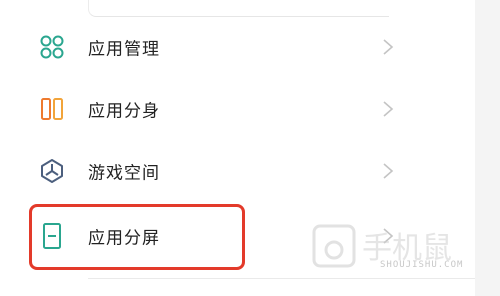 The height and width of the screenshot is (296, 500). Describe the element at coordinates (124, 49) in the screenshot. I see `menu-item-label: 应用管理` at that location.